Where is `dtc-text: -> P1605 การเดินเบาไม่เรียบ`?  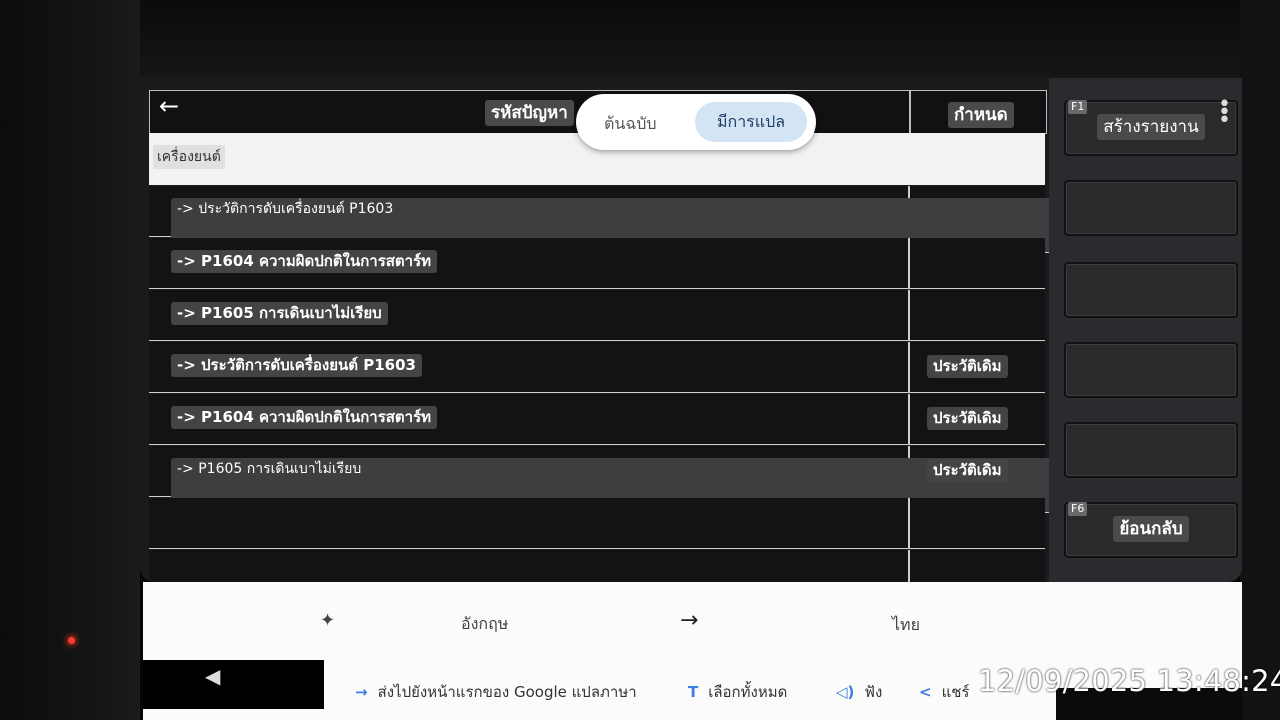
dtc-text: -> P1605 การเดินเบาไม่เรียบ is located at coordinates (279, 313).